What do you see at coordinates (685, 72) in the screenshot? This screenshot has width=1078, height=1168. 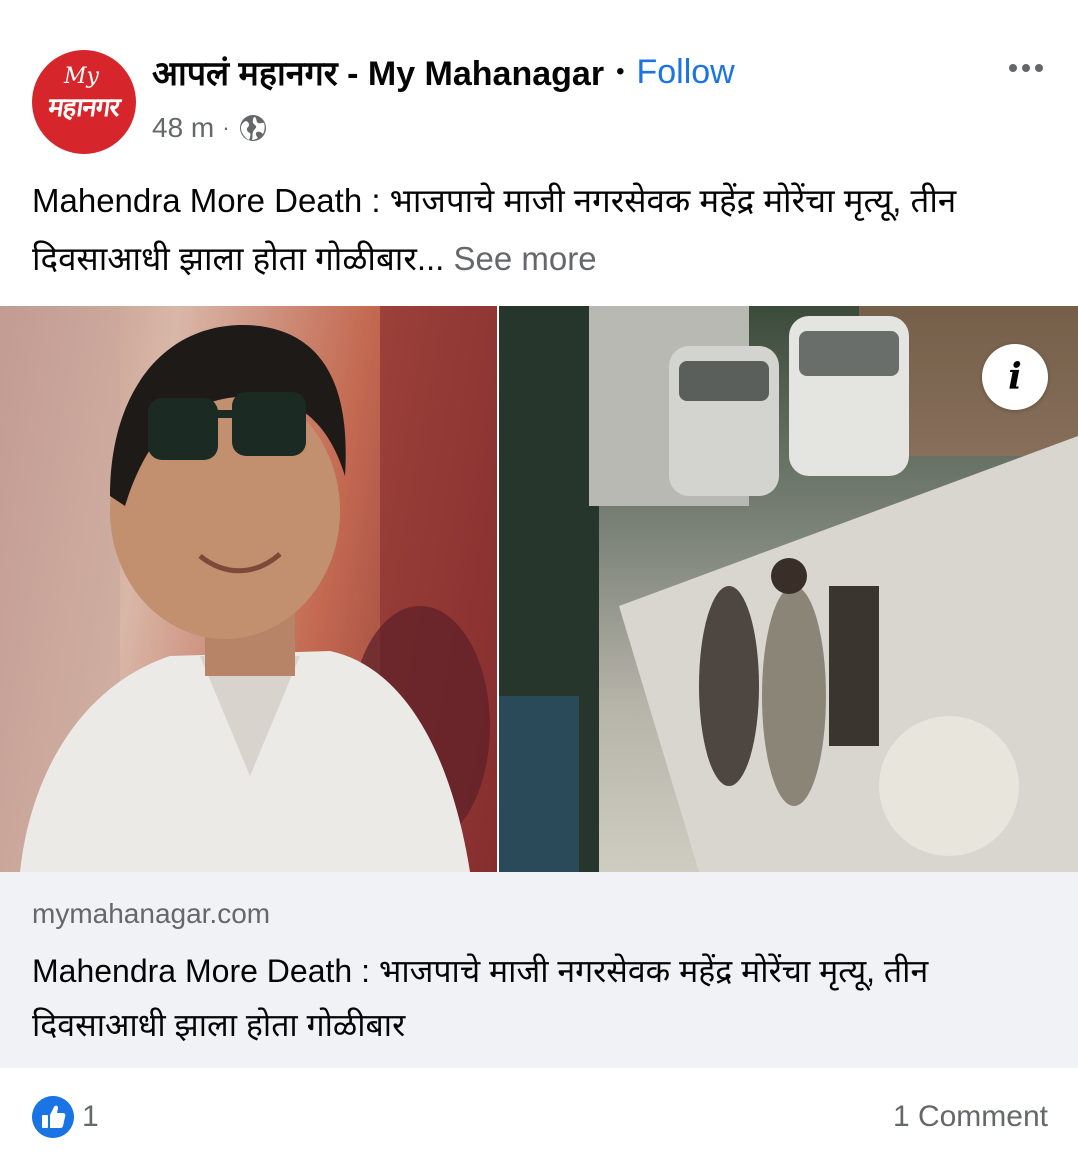 I see `follow-button: Follow` at bounding box center [685, 72].